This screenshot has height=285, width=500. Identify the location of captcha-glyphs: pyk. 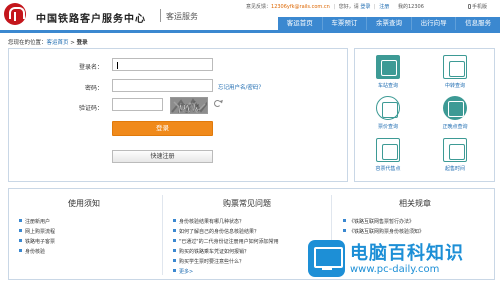
(189, 105).